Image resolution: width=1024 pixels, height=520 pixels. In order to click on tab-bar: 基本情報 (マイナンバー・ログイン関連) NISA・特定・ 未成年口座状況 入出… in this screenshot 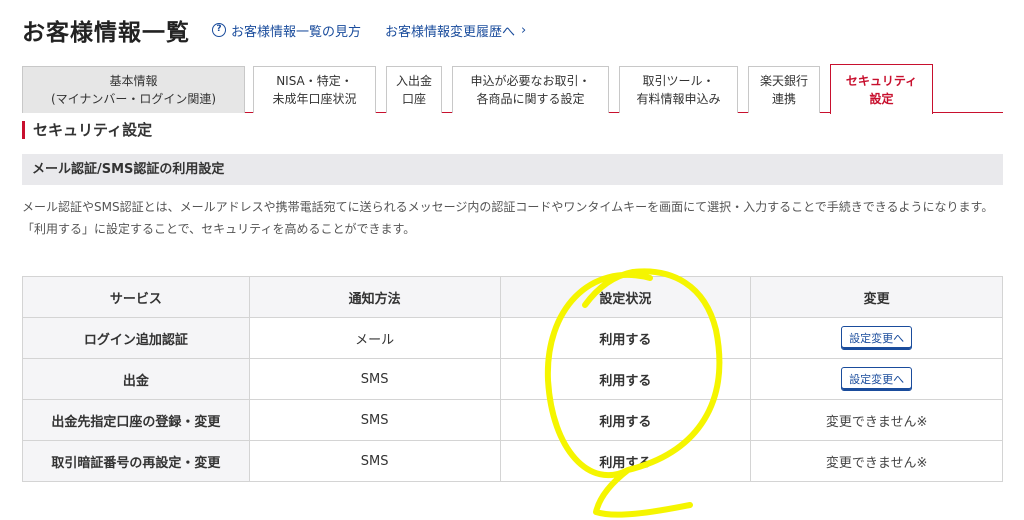, I will do `click(512, 89)`.